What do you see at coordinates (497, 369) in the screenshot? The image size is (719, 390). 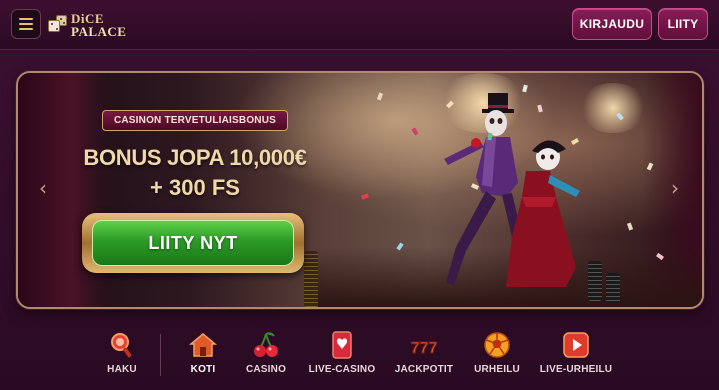 I see `nav-label: URHEILU` at bounding box center [497, 369].